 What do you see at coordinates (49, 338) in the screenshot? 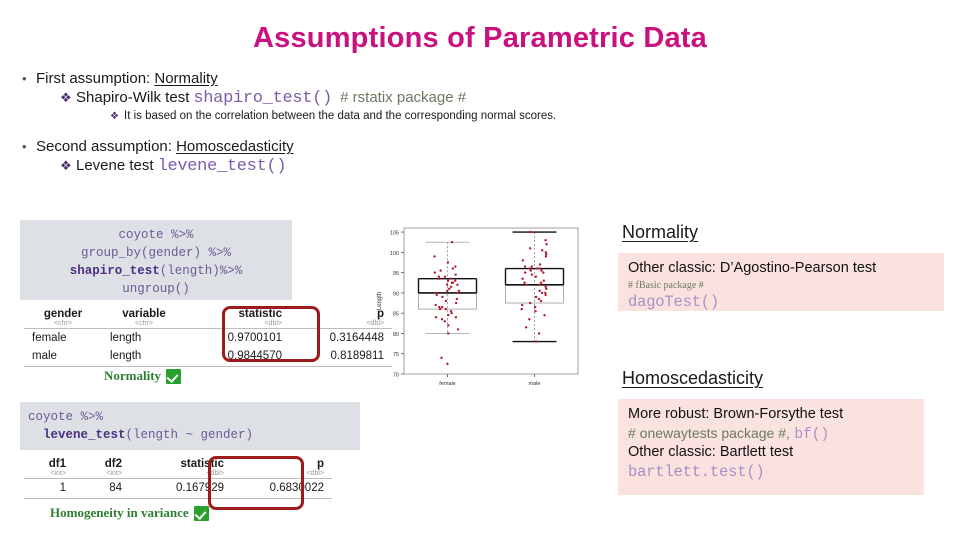
I see `cell-gender: female` at bounding box center [49, 338].